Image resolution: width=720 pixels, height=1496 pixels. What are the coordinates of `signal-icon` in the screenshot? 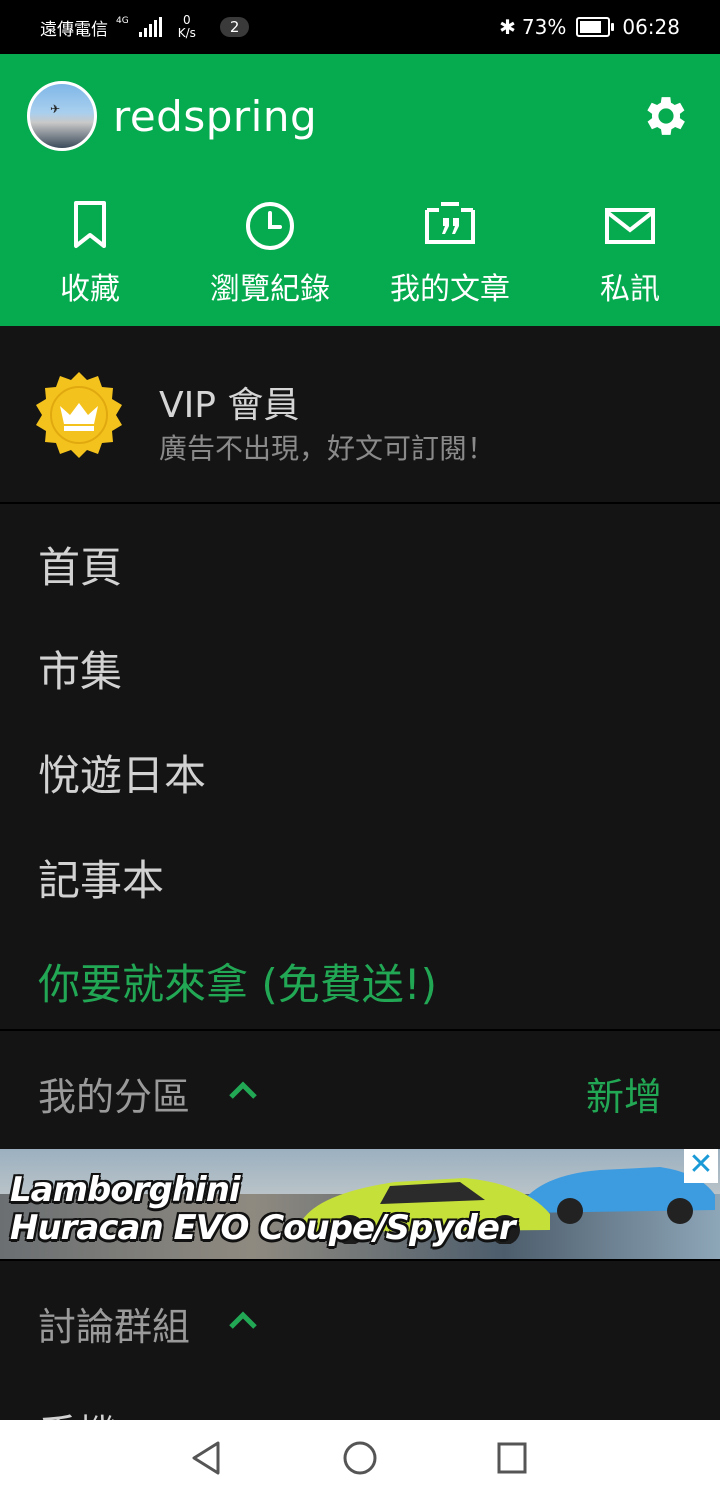 It's located at (150, 27).